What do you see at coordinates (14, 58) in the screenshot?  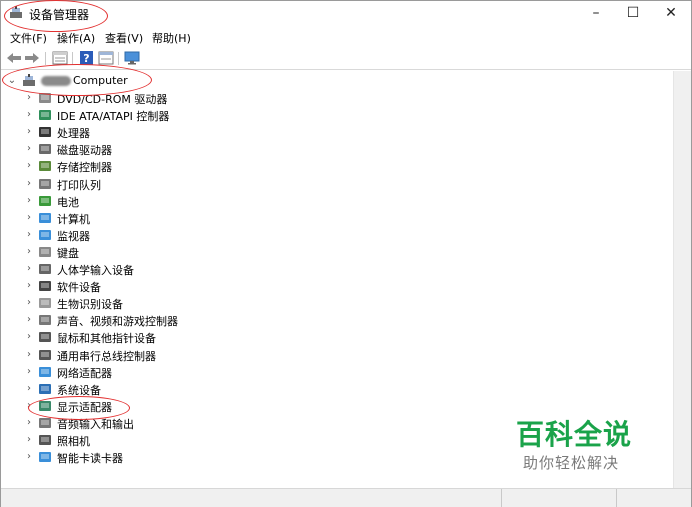 I see `back-icon` at bounding box center [14, 58].